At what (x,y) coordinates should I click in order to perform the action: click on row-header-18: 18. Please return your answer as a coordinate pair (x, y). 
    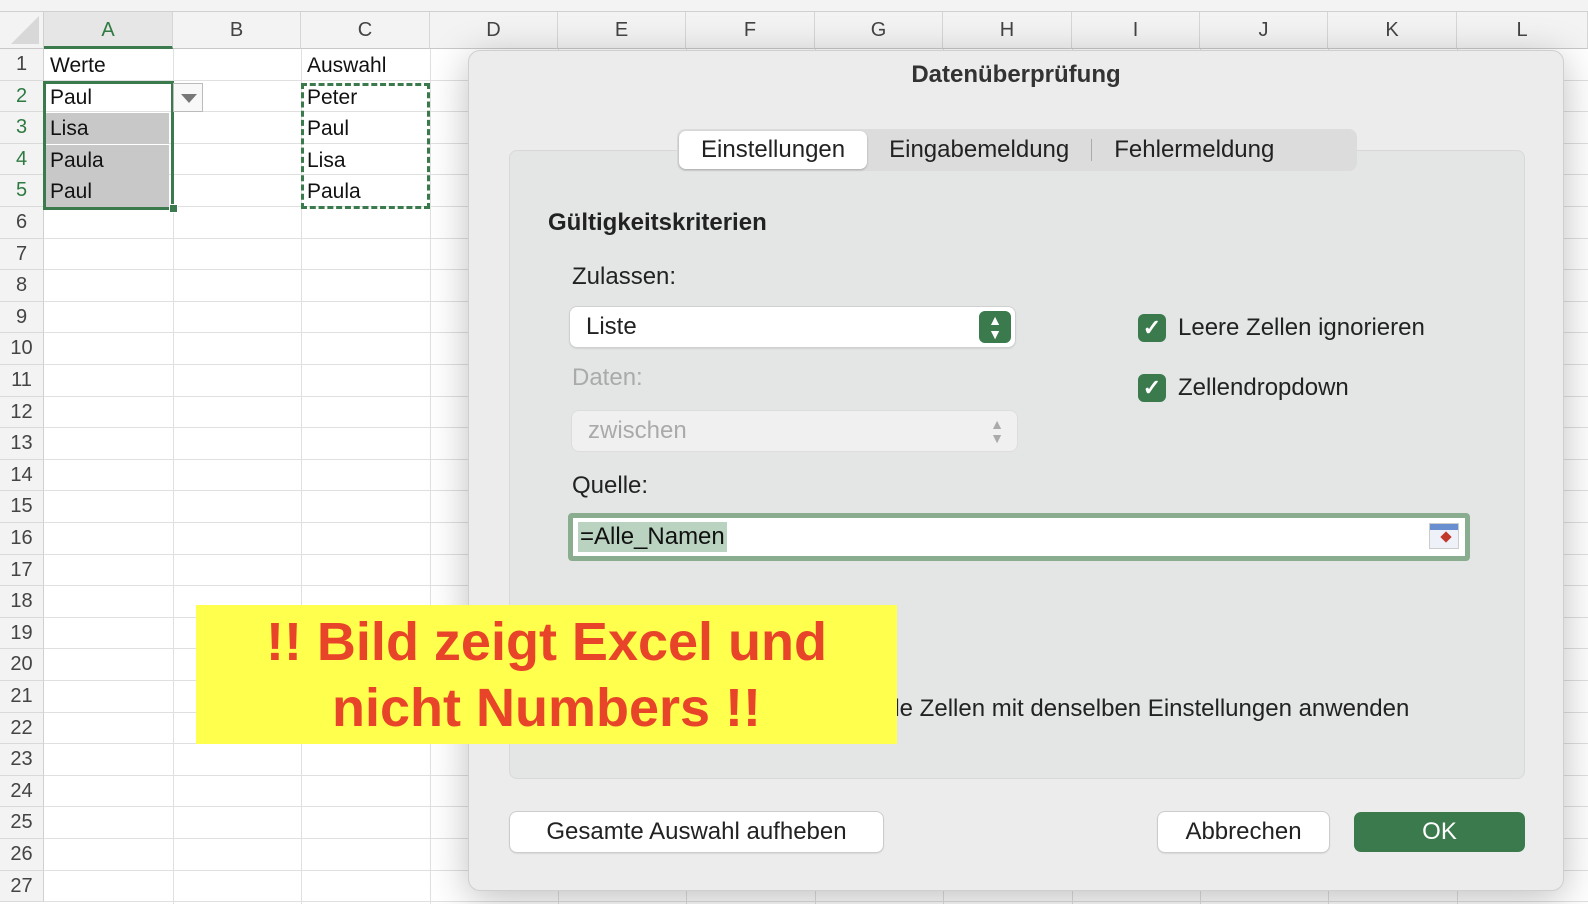
    Looking at the image, I should click on (22, 602).